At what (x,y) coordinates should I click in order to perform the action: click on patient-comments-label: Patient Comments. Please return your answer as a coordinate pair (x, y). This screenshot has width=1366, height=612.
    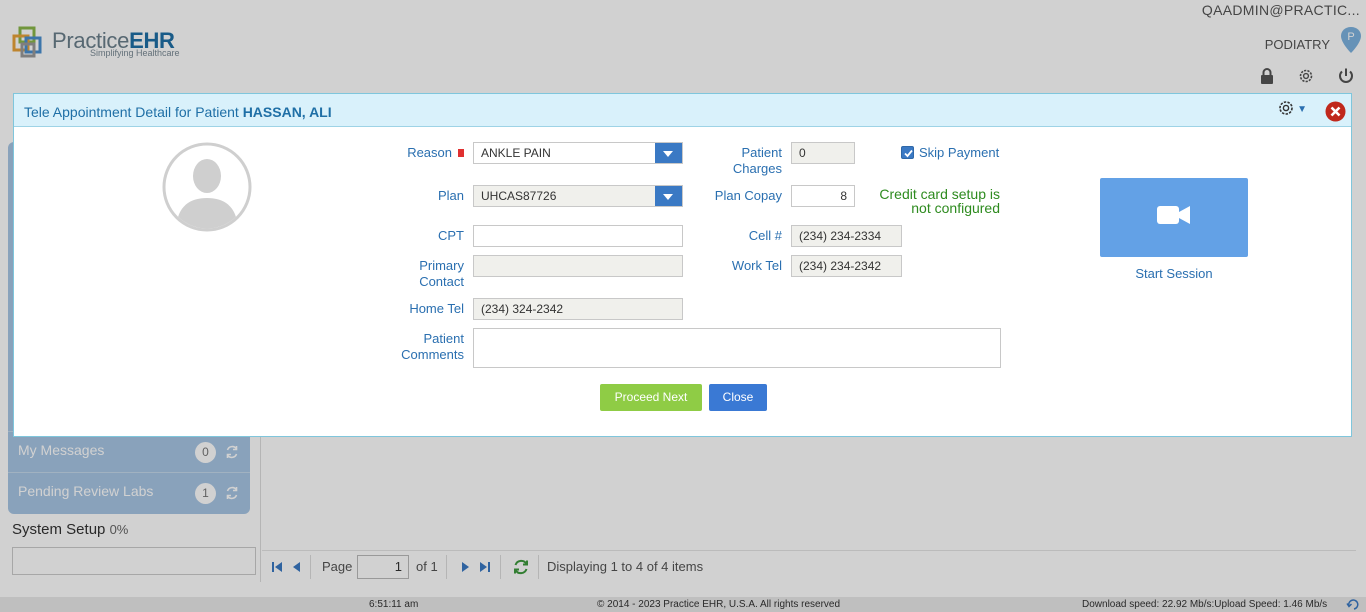
    Looking at the image, I should click on (419, 347).